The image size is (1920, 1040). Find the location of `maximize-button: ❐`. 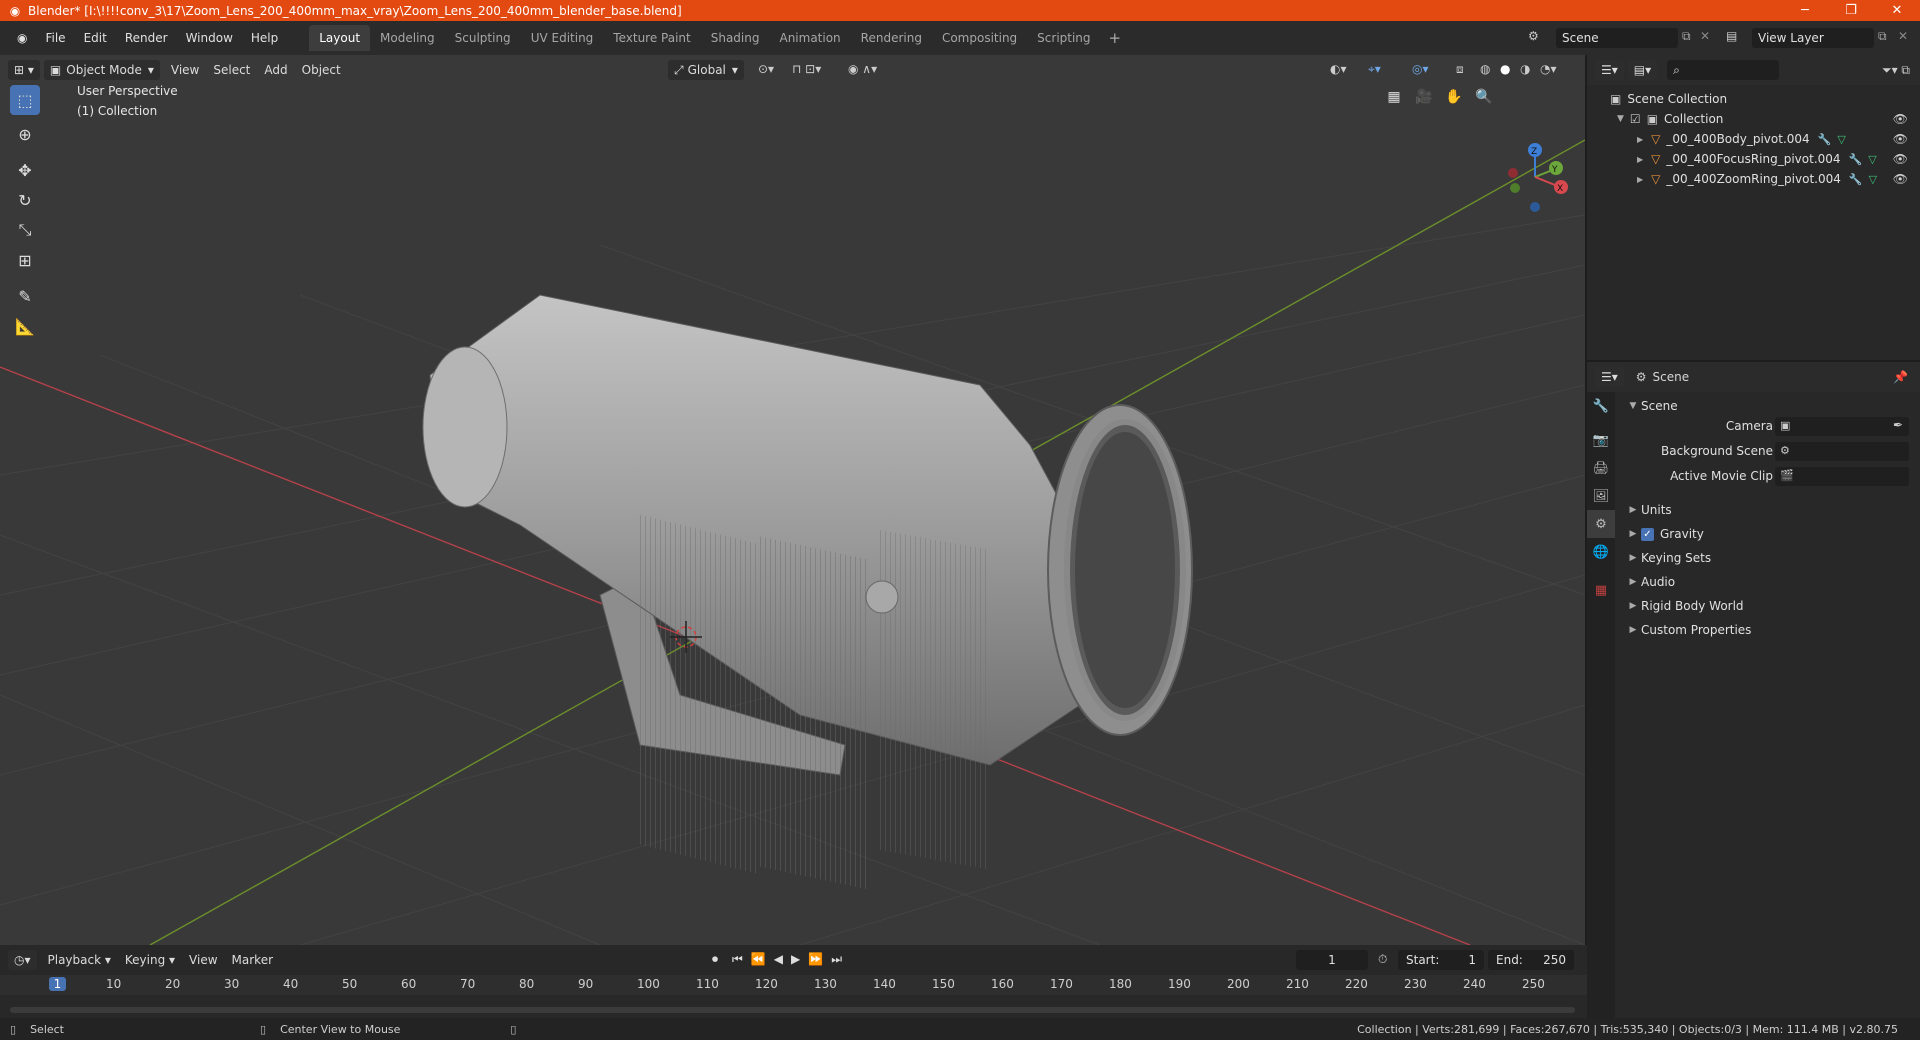

maximize-button: ❐ is located at coordinates (1851, 10).